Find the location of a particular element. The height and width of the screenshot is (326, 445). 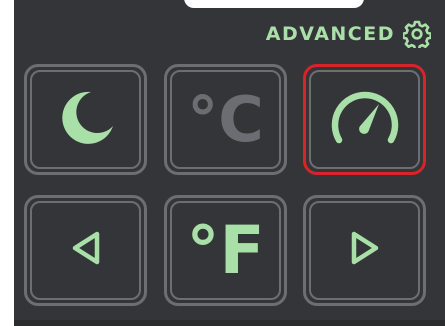

celsius-label: °C is located at coordinates (225, 119).